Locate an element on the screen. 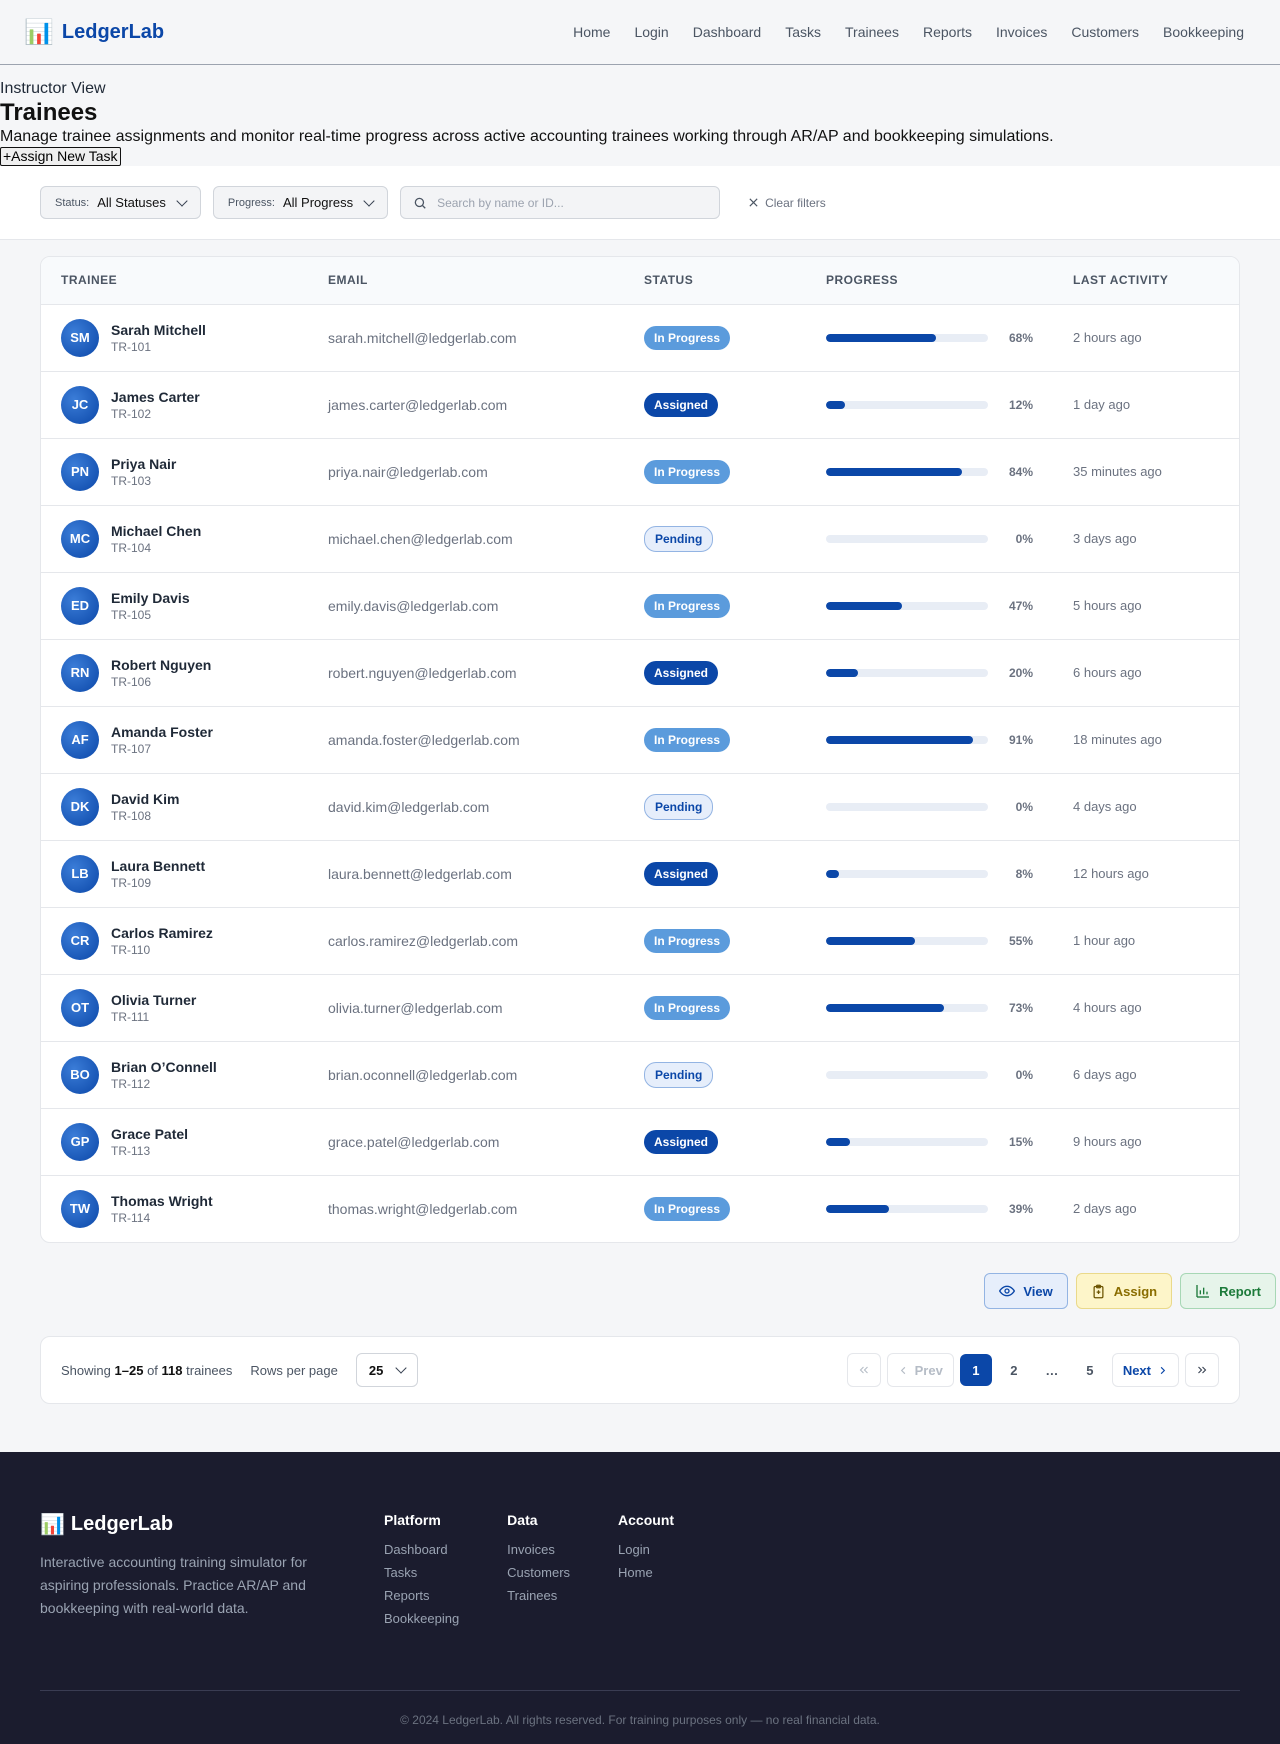  footer-link-login: Login is located at coordinates (646, 1549).